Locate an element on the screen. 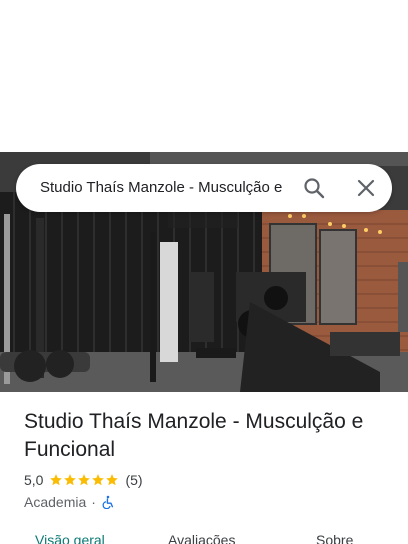  tab-reviews: Avaliações is located at coordinates (201, 537).